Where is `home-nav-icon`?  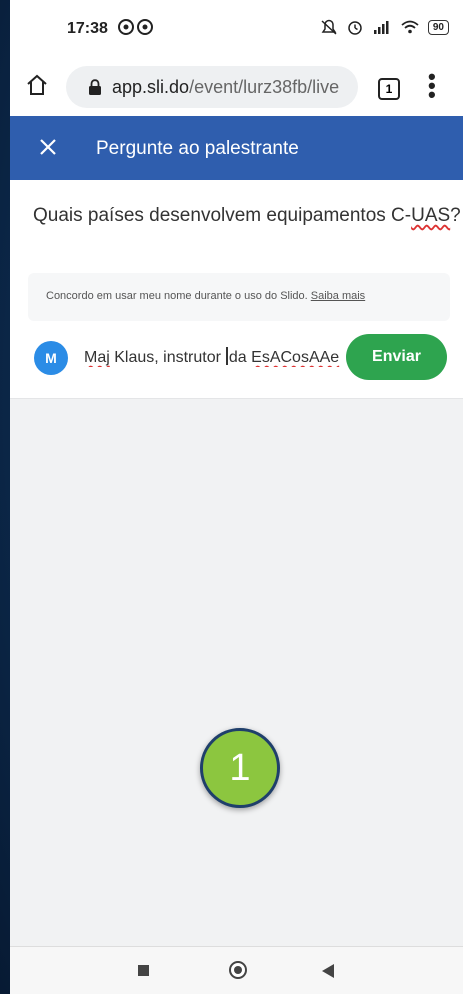 home-nav-icon is located at coordinates (238, 970).